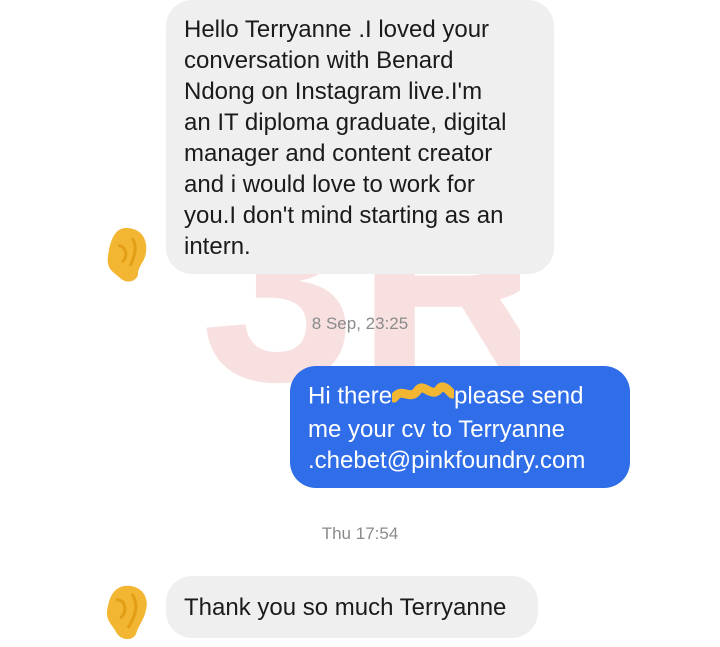 The image size is (720, 647). What do you see at coordinates (447, 460) in the screenshot?
I see `message-line: .chebet@pinkfoundry.com` at bounding box center [447, 460].